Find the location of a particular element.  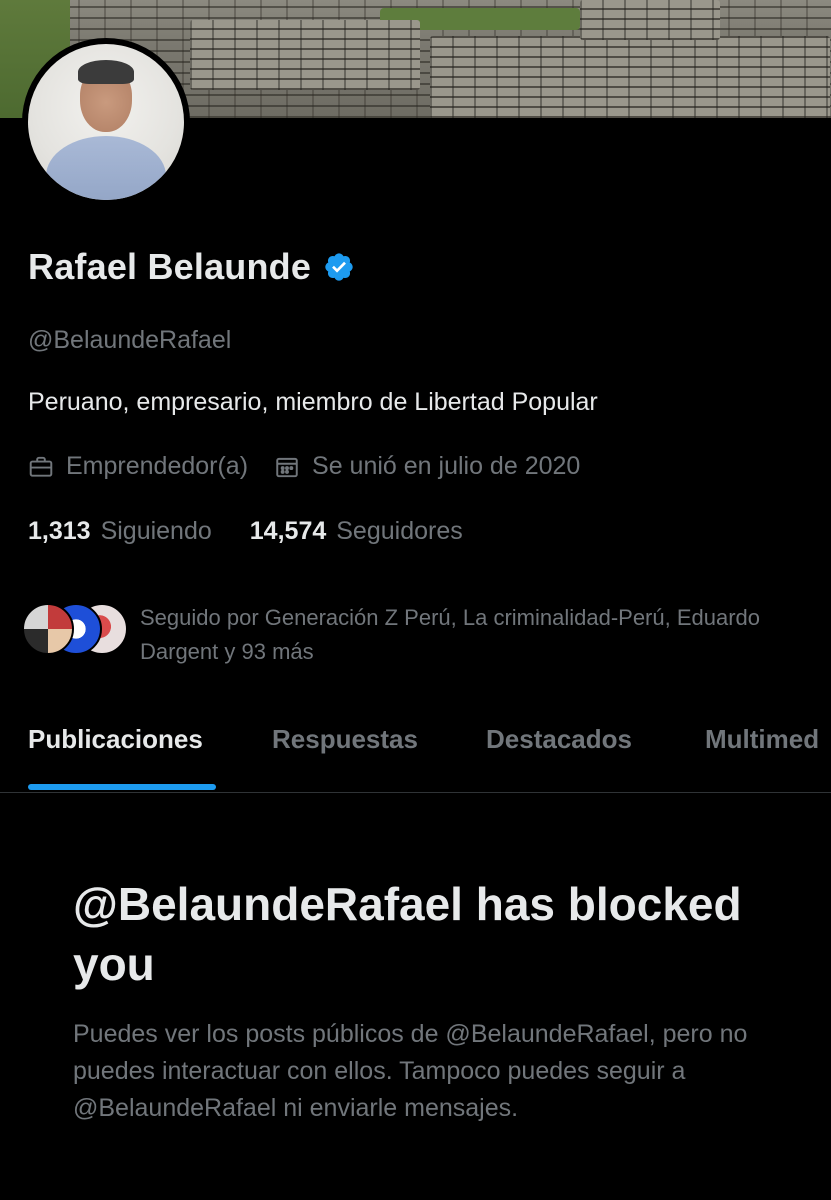

profile-name-row: Rafael Belaunde is located at coordinates (191, 267).